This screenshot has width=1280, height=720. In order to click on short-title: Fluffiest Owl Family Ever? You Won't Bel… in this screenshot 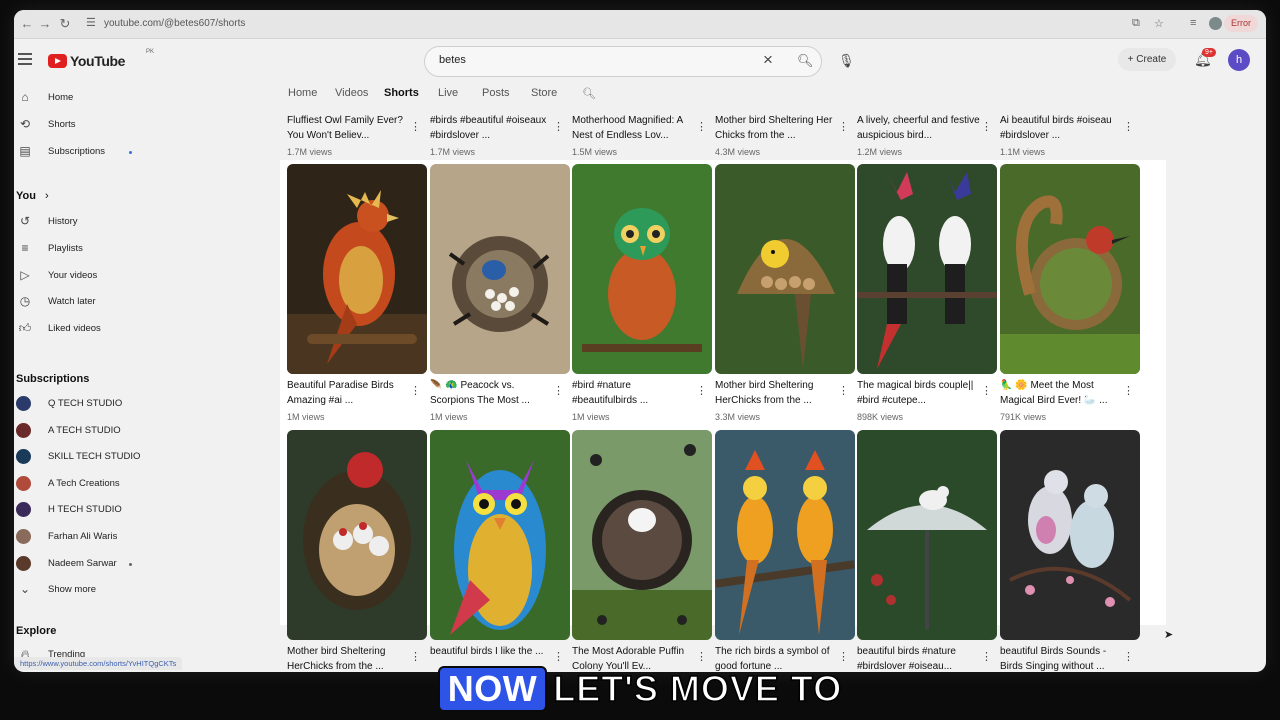, I will do `click(349, 129)`.